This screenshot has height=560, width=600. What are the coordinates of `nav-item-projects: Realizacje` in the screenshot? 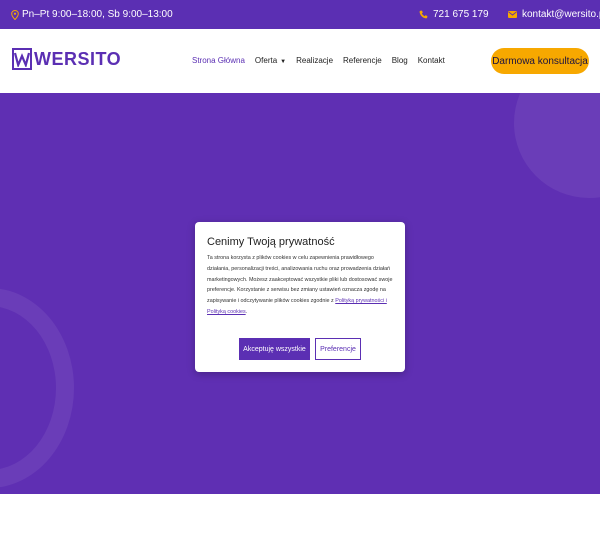 It's located at (314, 60).